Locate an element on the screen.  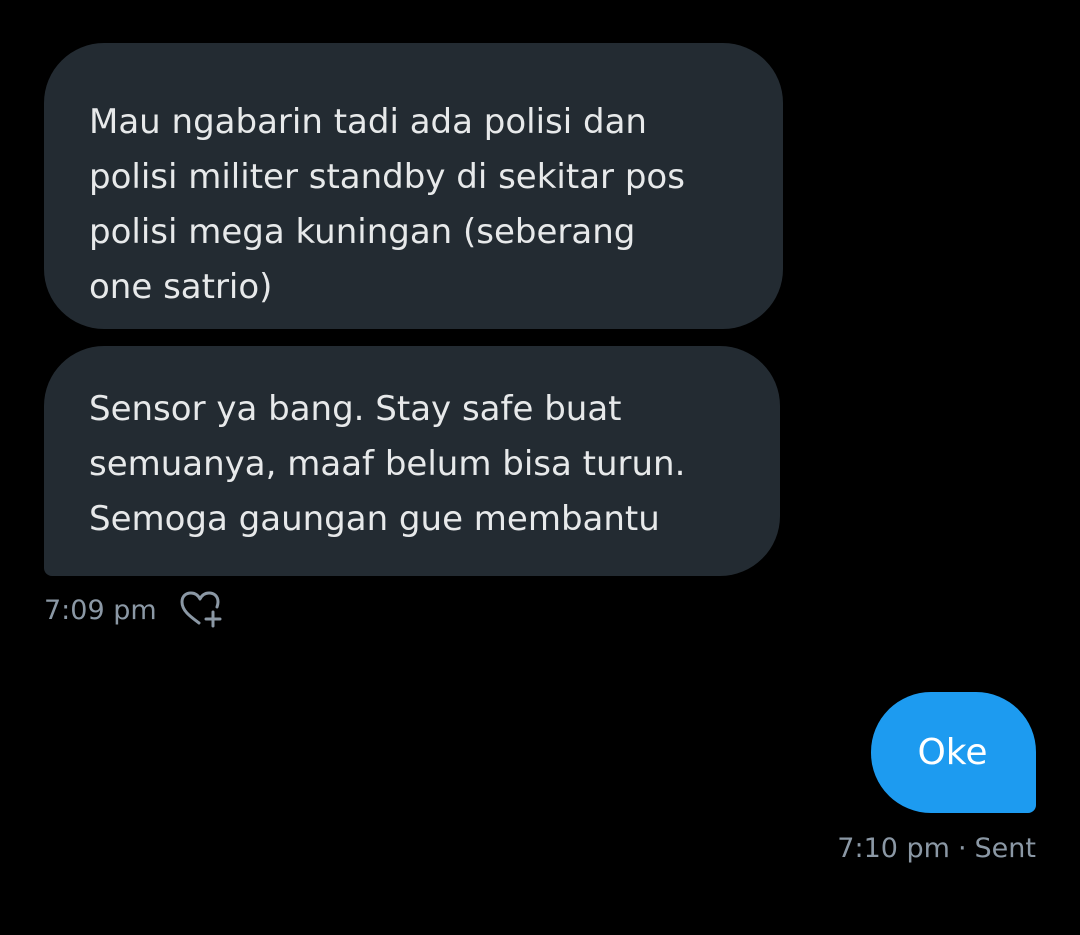
sent-message-meta: 7:10 pm · Sent is located at coordinates (936, 848).